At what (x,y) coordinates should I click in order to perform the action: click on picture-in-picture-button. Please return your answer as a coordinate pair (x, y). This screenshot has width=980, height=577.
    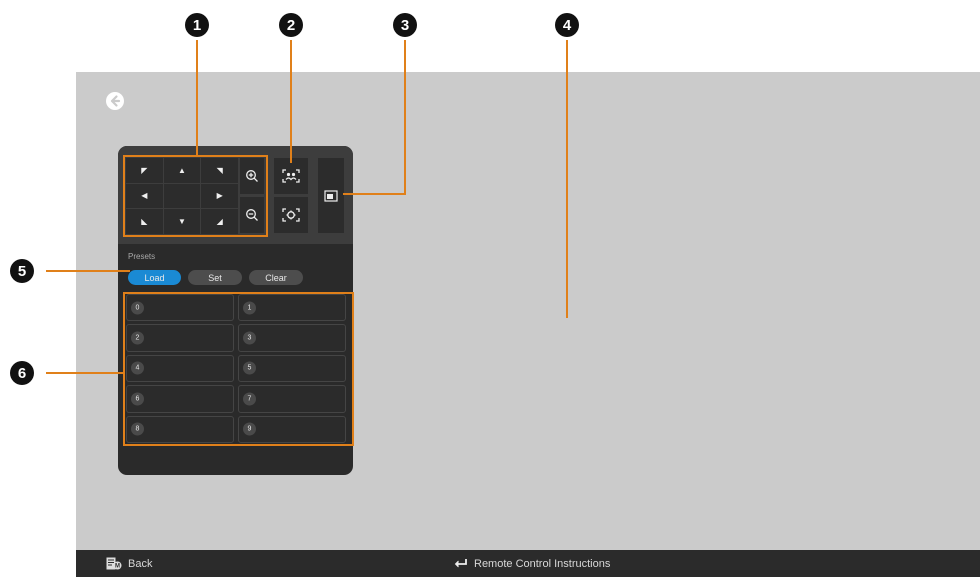
    Looking at the image, I should click on (331, 195).